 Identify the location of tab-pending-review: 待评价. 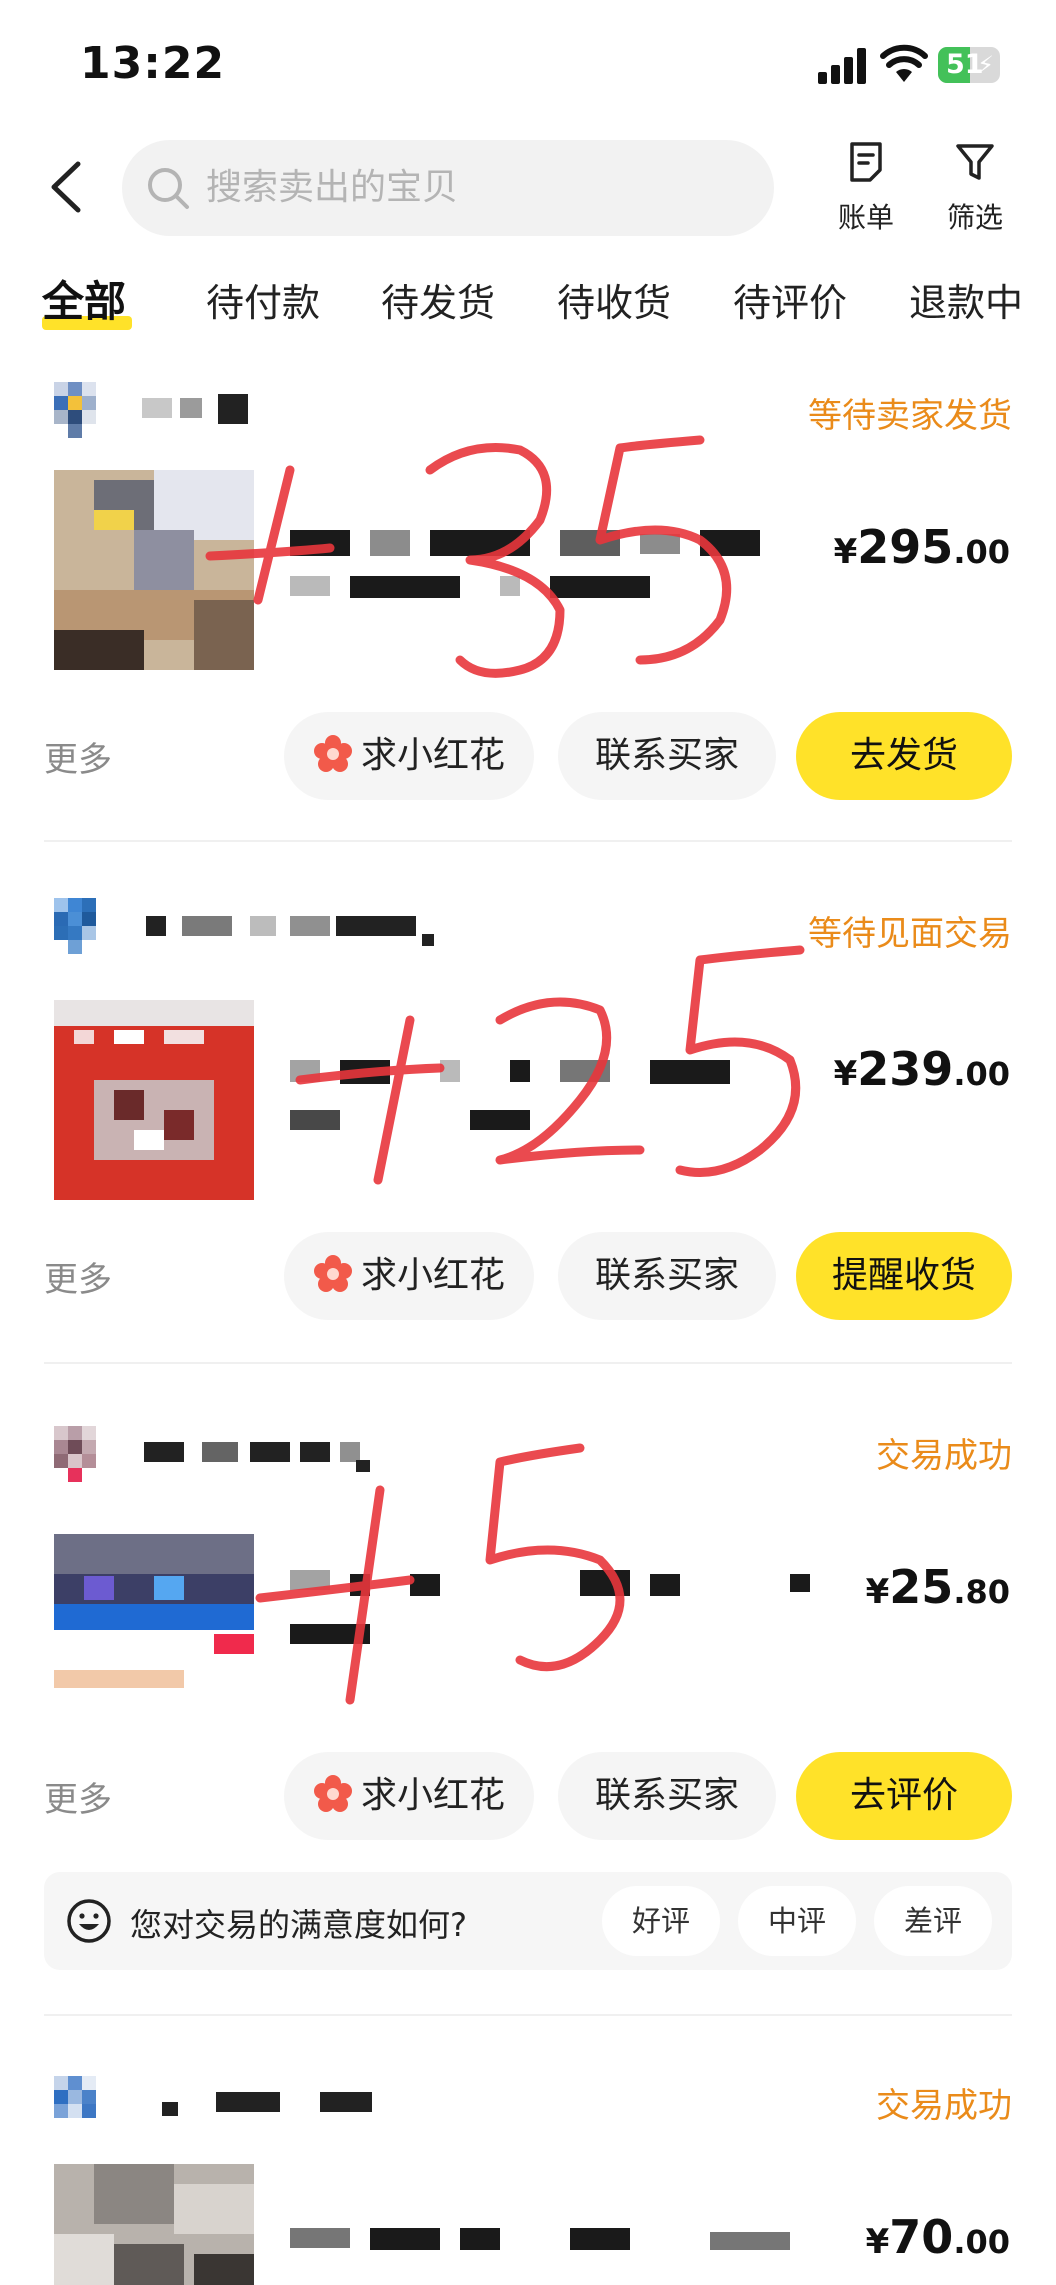
(790, 299).